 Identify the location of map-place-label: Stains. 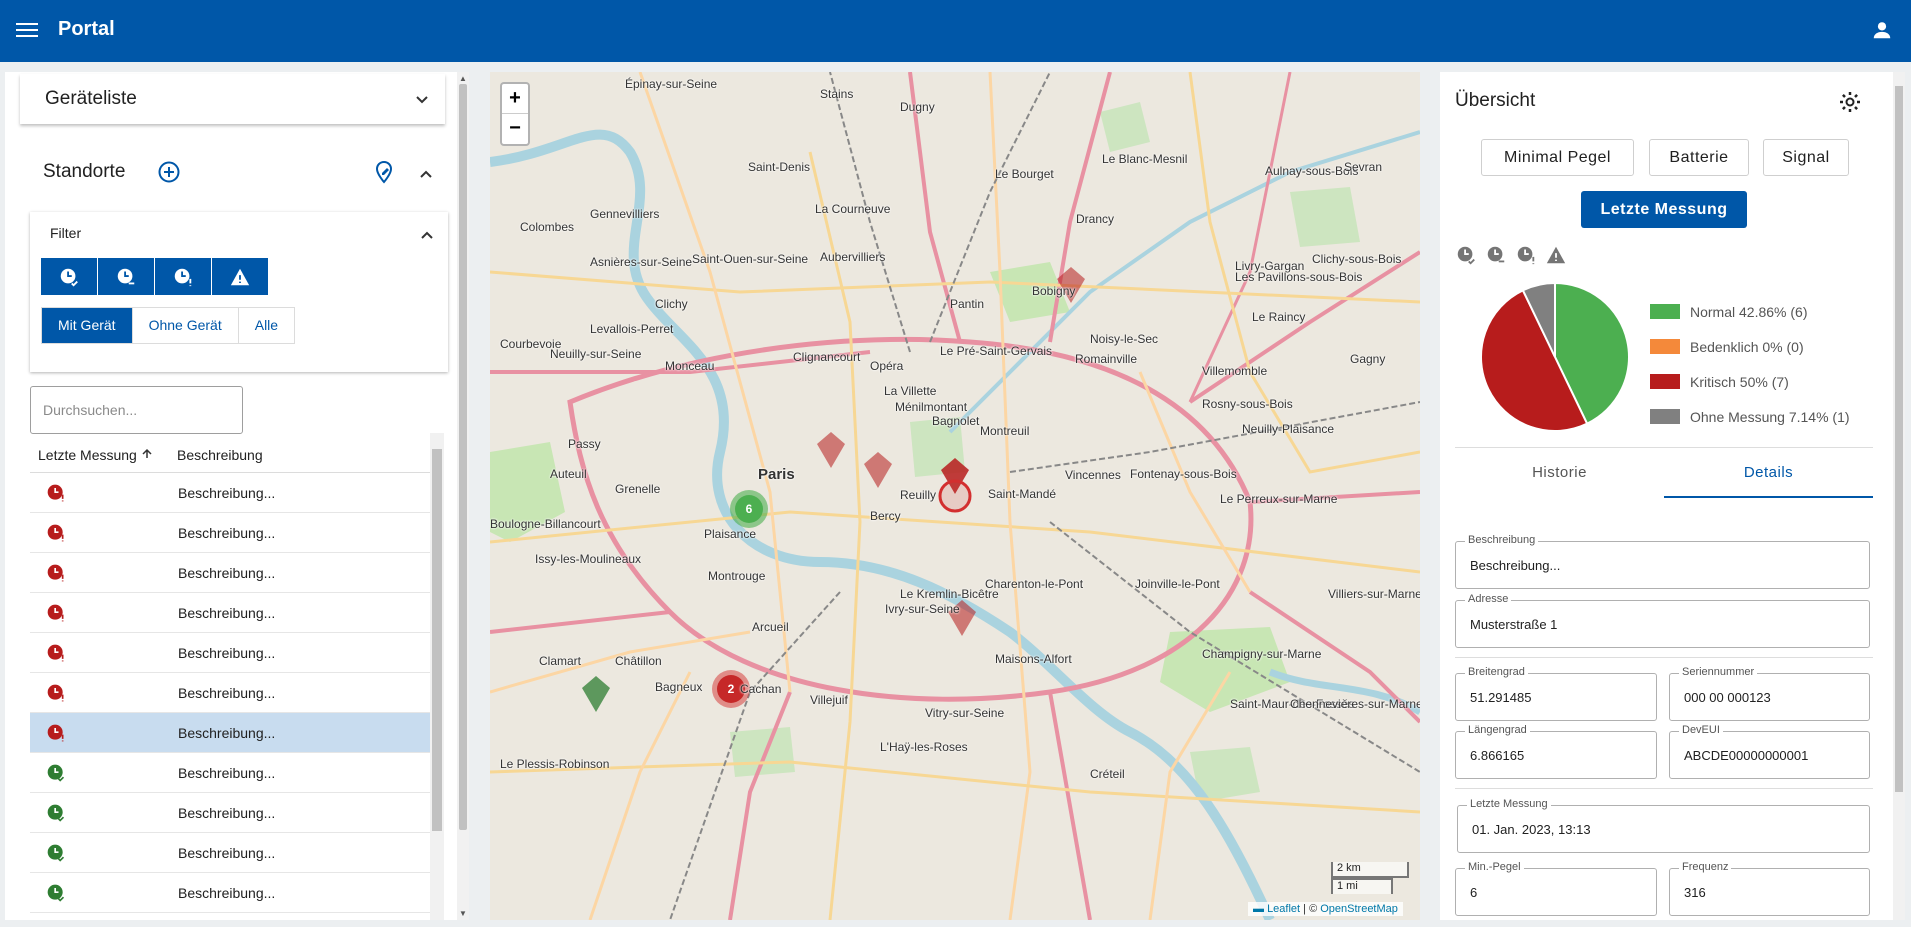
(837, 94).